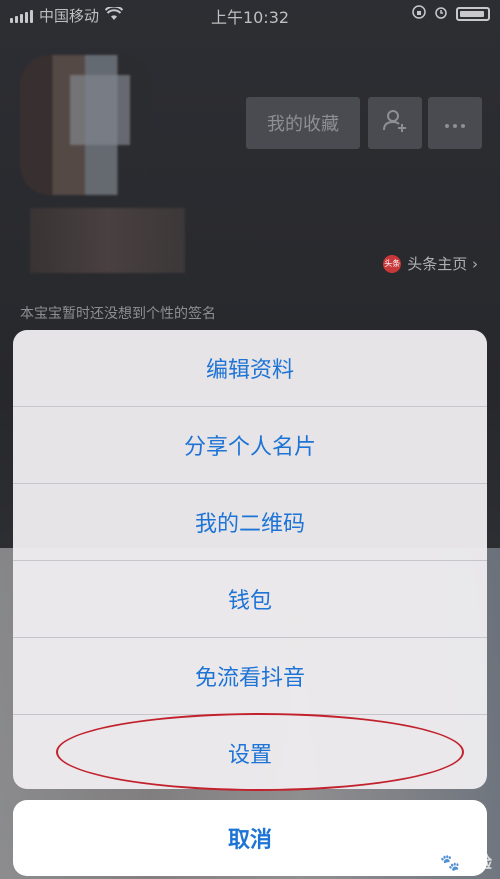  I want to click on battery-icon, so click(473, 14).